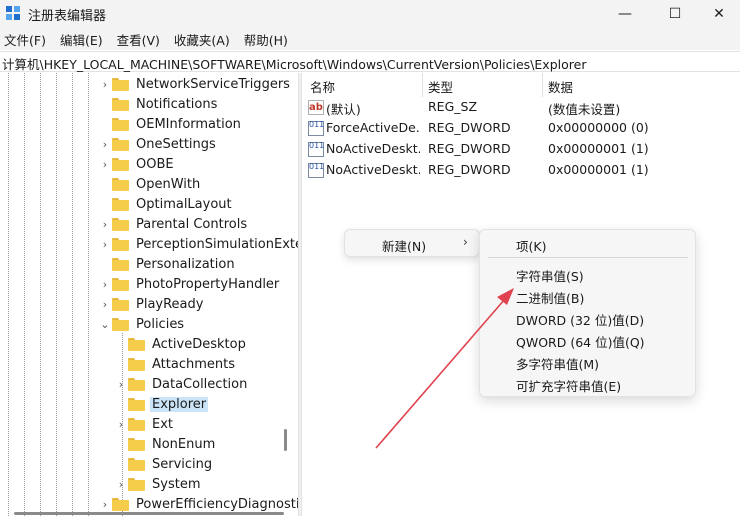 The image size is (740, 516). What do you see at coordinates (584, 109) in the screenshot?
I see `value-data: (数值未设置)` at bounding box center [584, 109].